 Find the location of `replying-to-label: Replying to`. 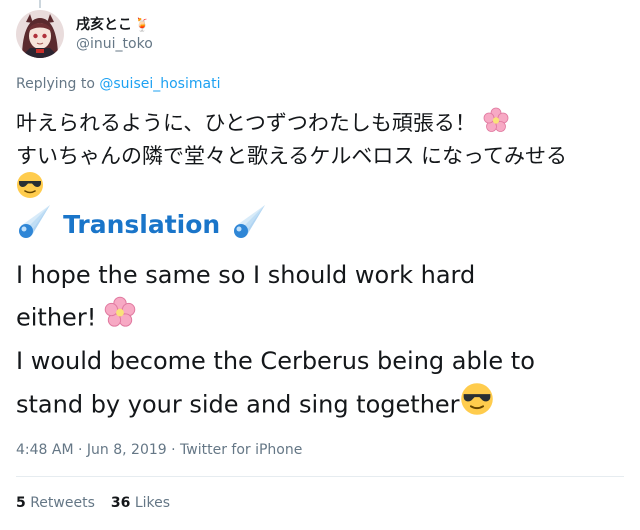

replying-to-label: Replying to is located at coordinates (55, 84).